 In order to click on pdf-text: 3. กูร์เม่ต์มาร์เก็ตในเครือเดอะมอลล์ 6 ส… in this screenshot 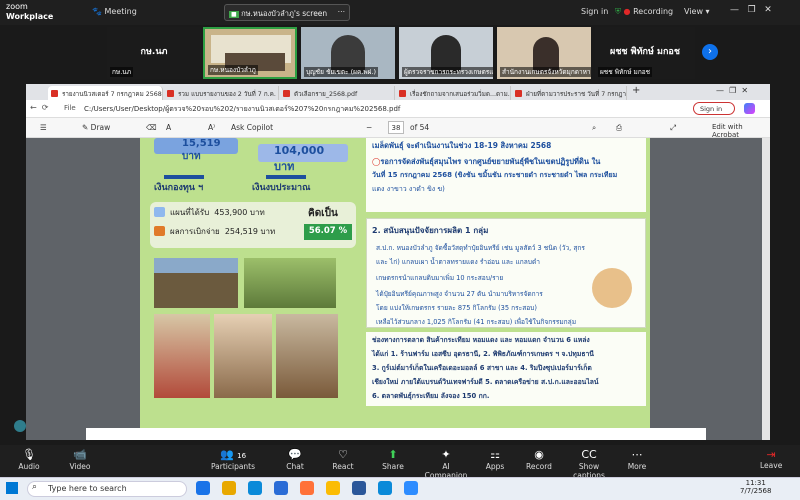, I will do `click(482, 368)`.